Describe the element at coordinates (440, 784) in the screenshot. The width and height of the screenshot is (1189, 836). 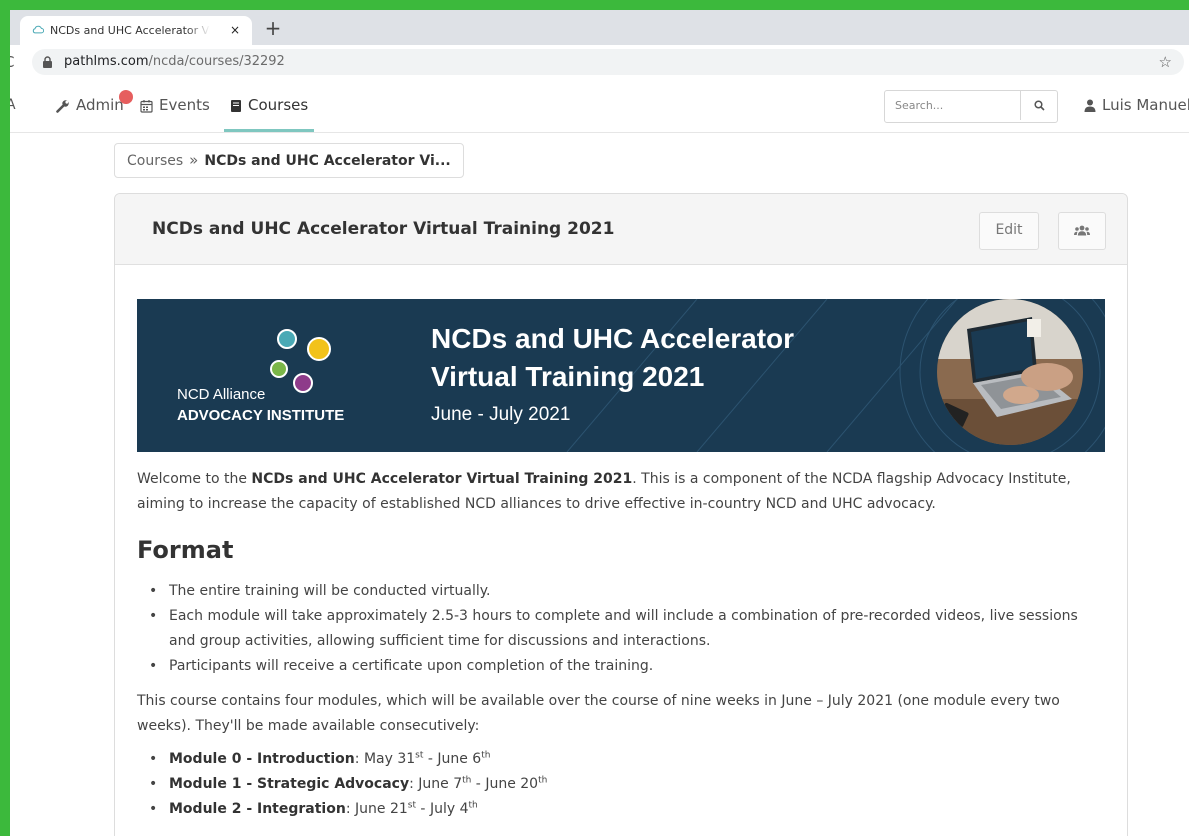
I see `module-start: June 7` at that location.